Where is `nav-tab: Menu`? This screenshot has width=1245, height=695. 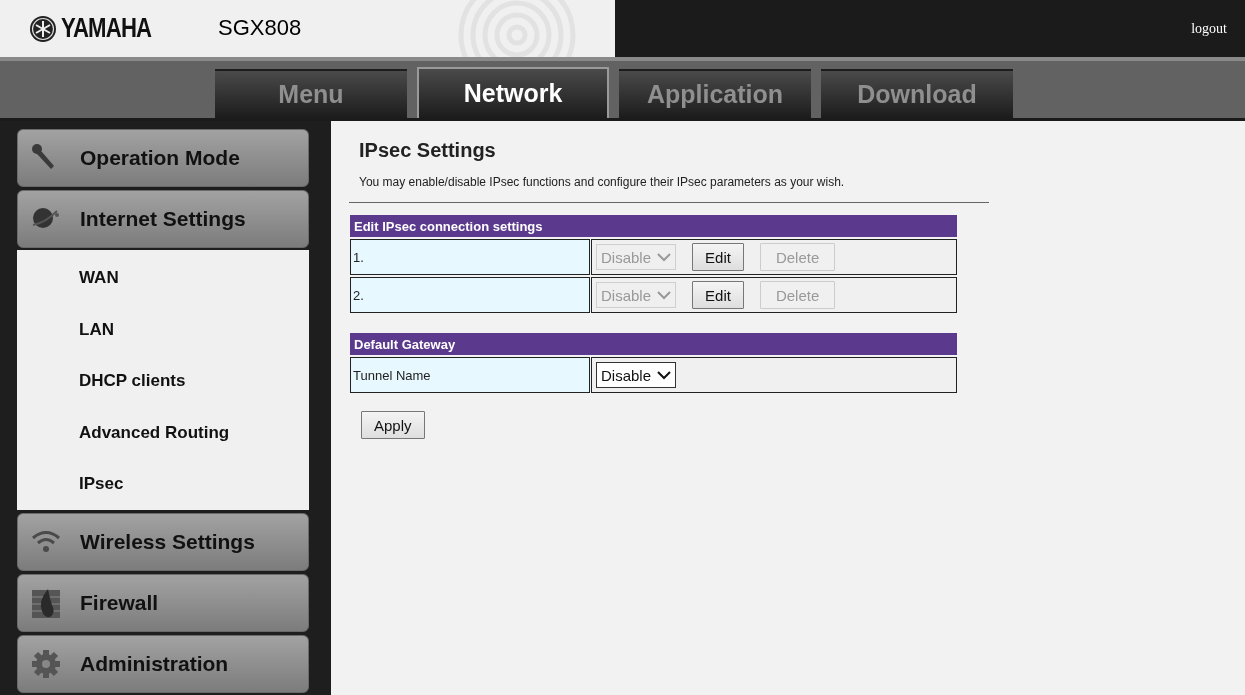
nav-tab: Menu is located at coordinates (311, 93).